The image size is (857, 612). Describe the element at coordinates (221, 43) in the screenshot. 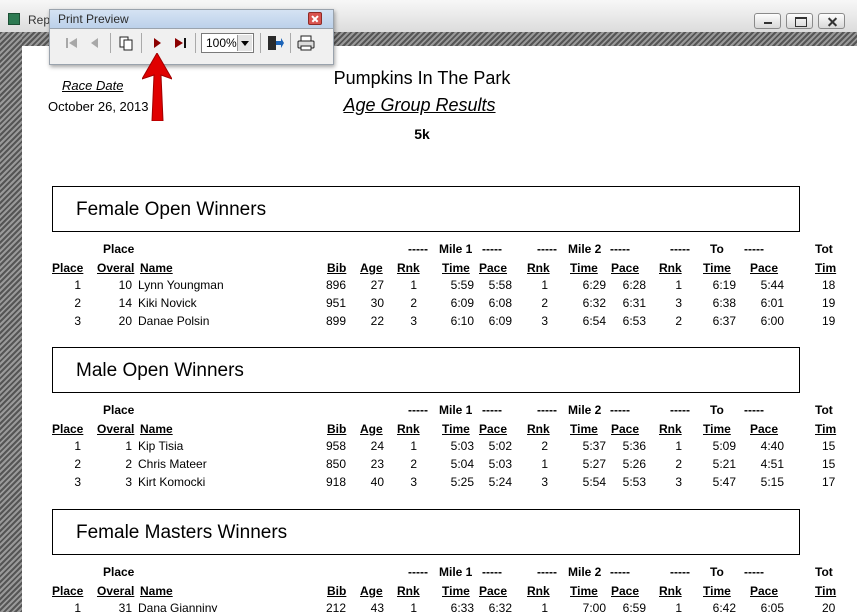

I see `zoom-value: 100%` at that location.